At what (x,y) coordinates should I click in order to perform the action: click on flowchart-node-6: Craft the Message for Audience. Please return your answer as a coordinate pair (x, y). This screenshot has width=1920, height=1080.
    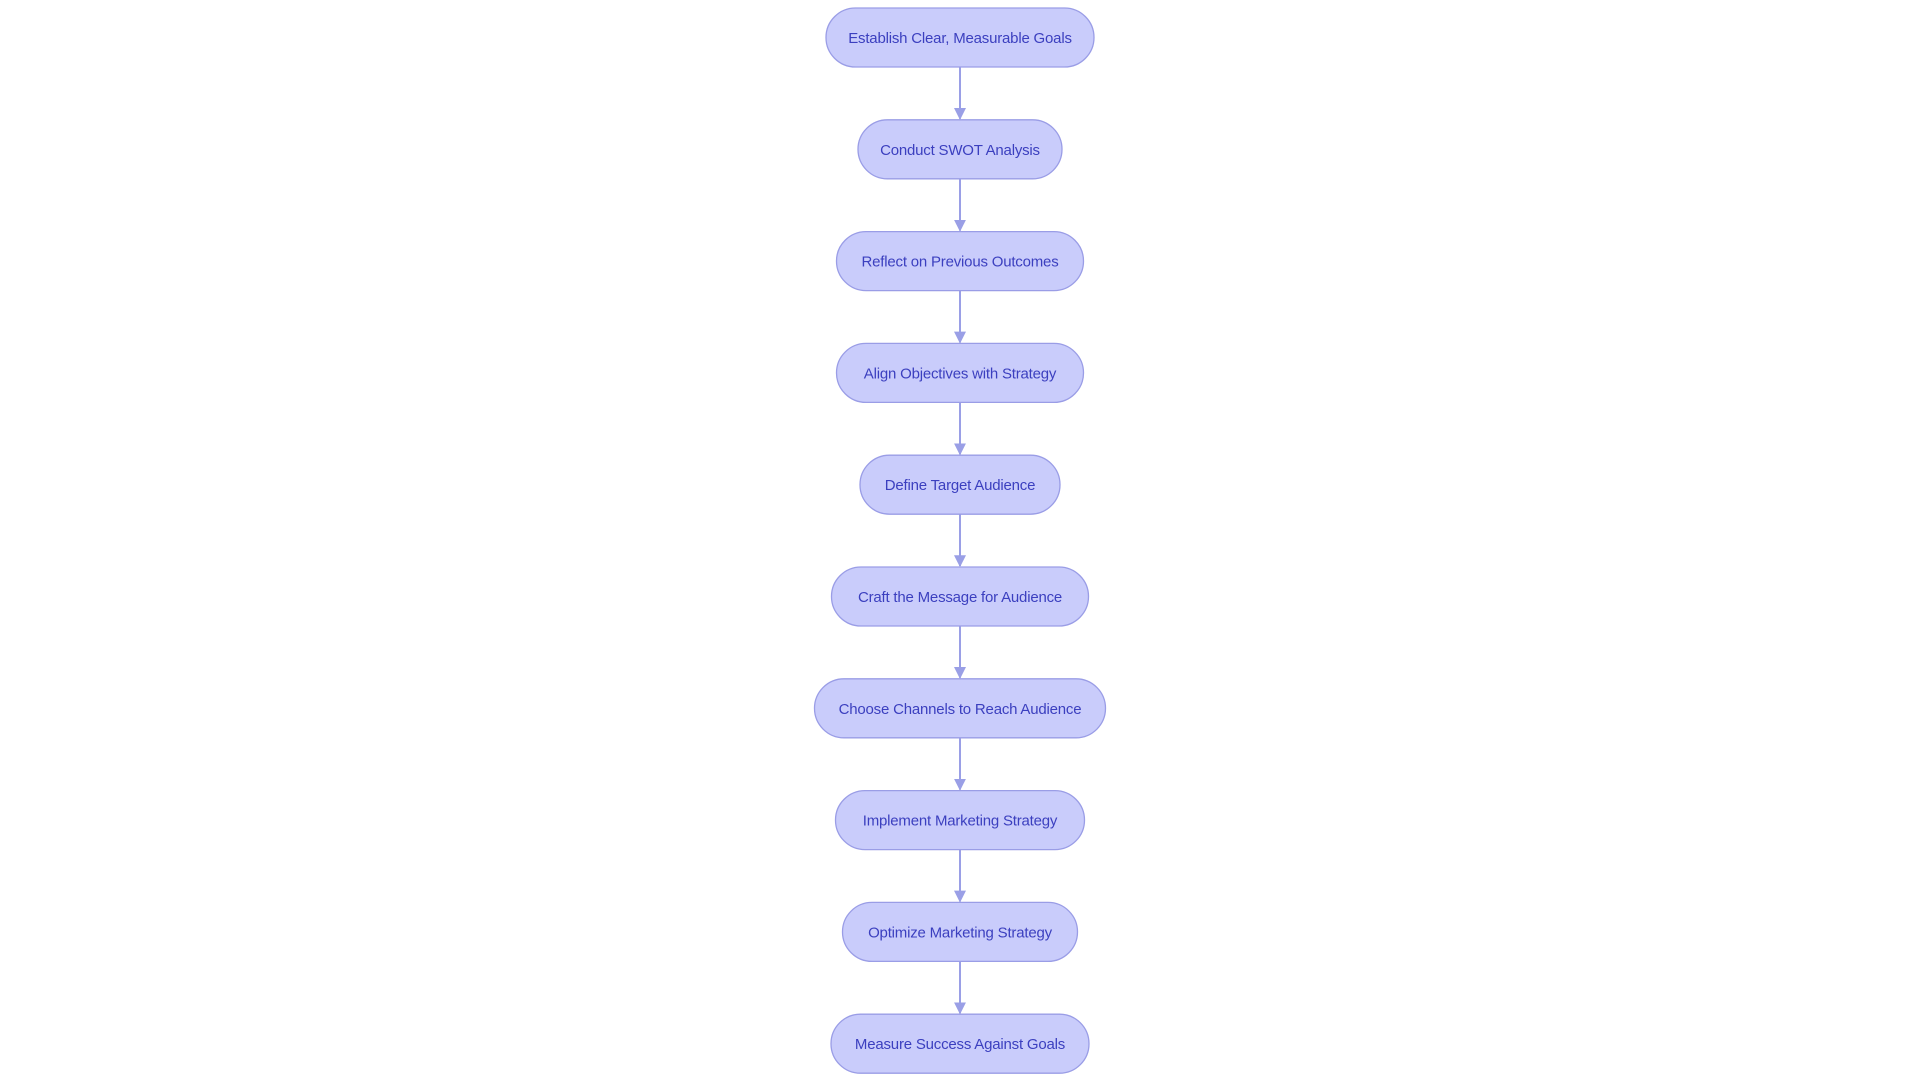
    Looking at the image, I should click on (960, 596).